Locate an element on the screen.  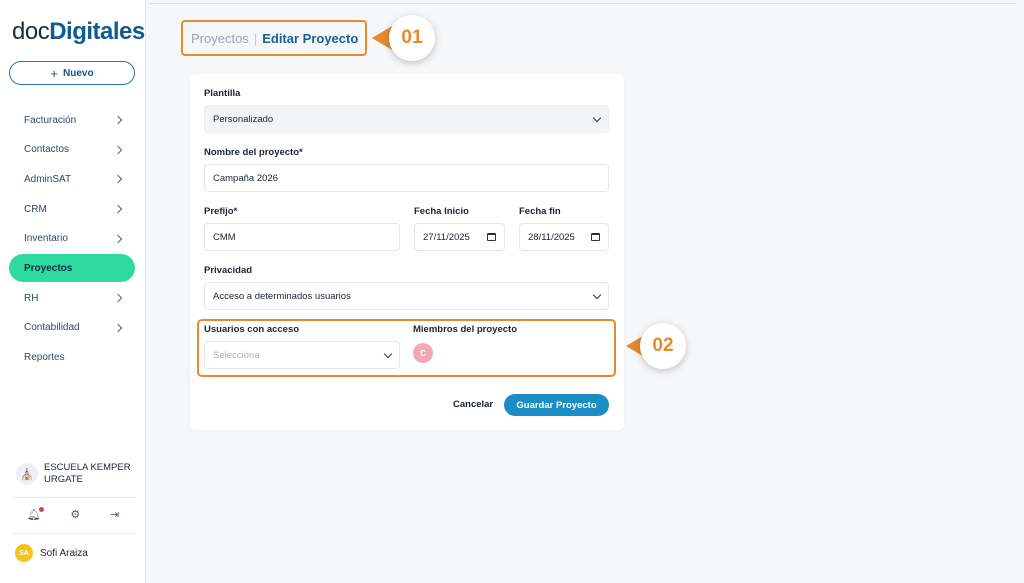
sidebar-item-facturacion: Facturación is located at coordinates (72, 120).